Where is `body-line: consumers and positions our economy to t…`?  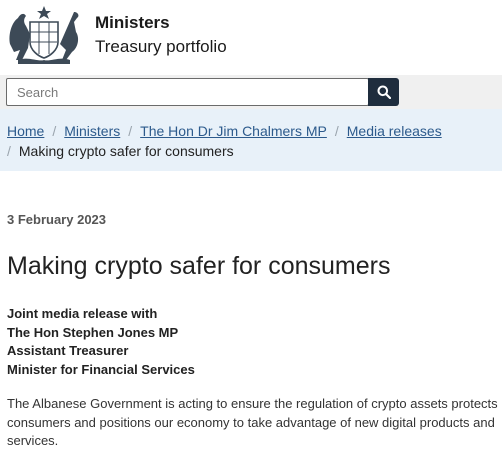
body-line: consumers and positions our economy to t… is located at coordinates (251, 422).